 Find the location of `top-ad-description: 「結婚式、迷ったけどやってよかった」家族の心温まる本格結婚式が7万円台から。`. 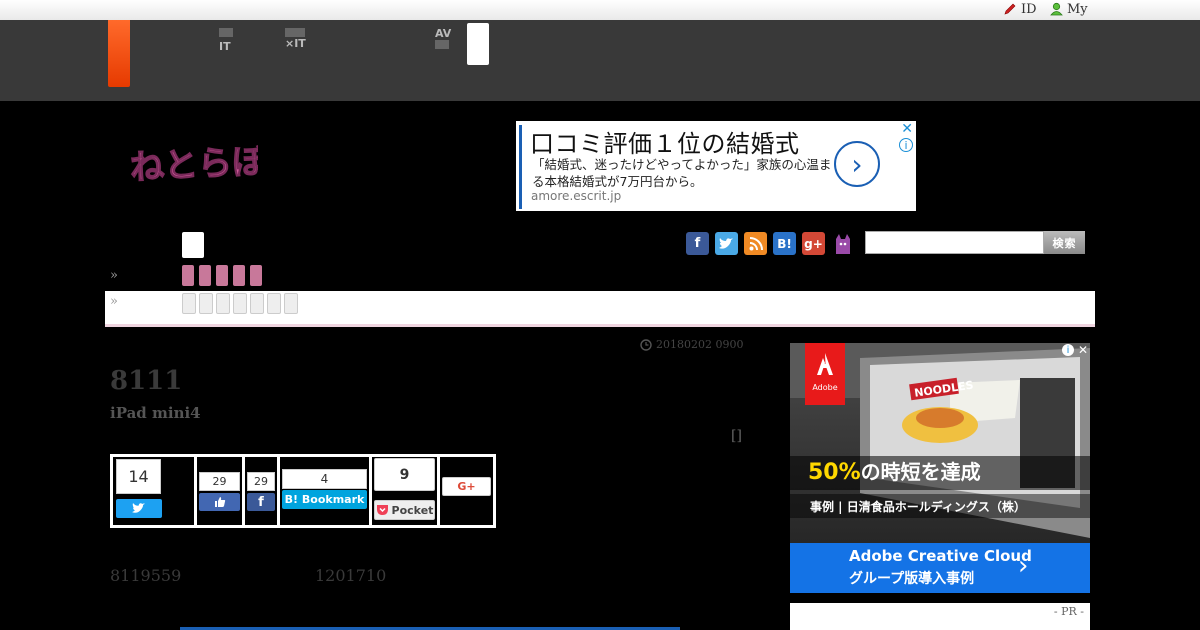

top-ad-description: 「結婚式、迷ったけどやってよかった」家族の心温まる本格結婚式が7万円台から。 is located at coordinates (682, 173).